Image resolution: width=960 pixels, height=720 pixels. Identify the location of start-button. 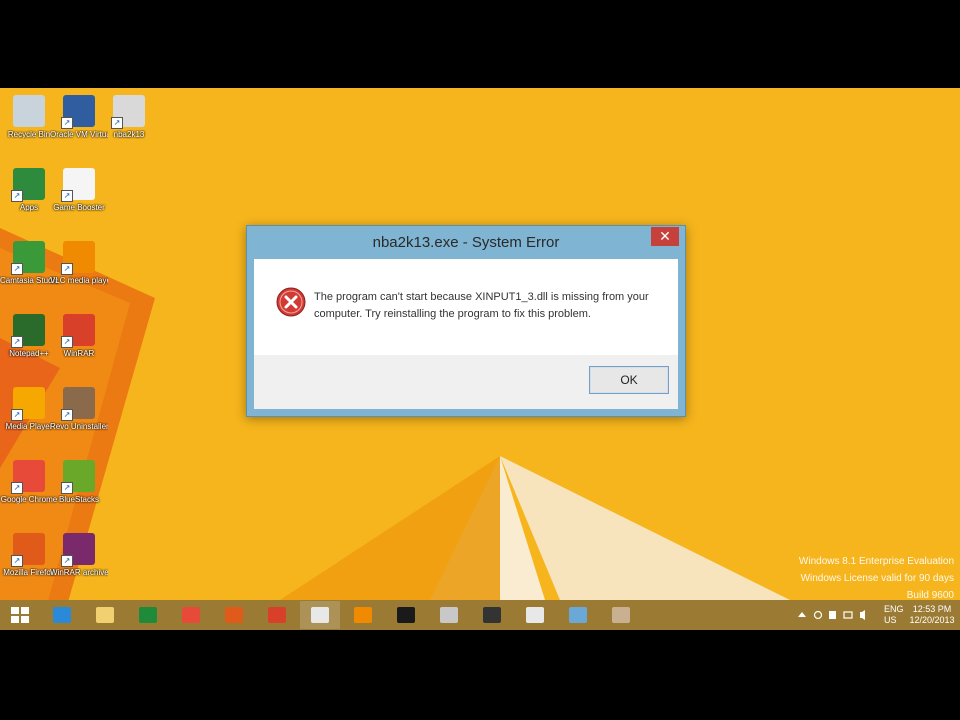
(20, 615).